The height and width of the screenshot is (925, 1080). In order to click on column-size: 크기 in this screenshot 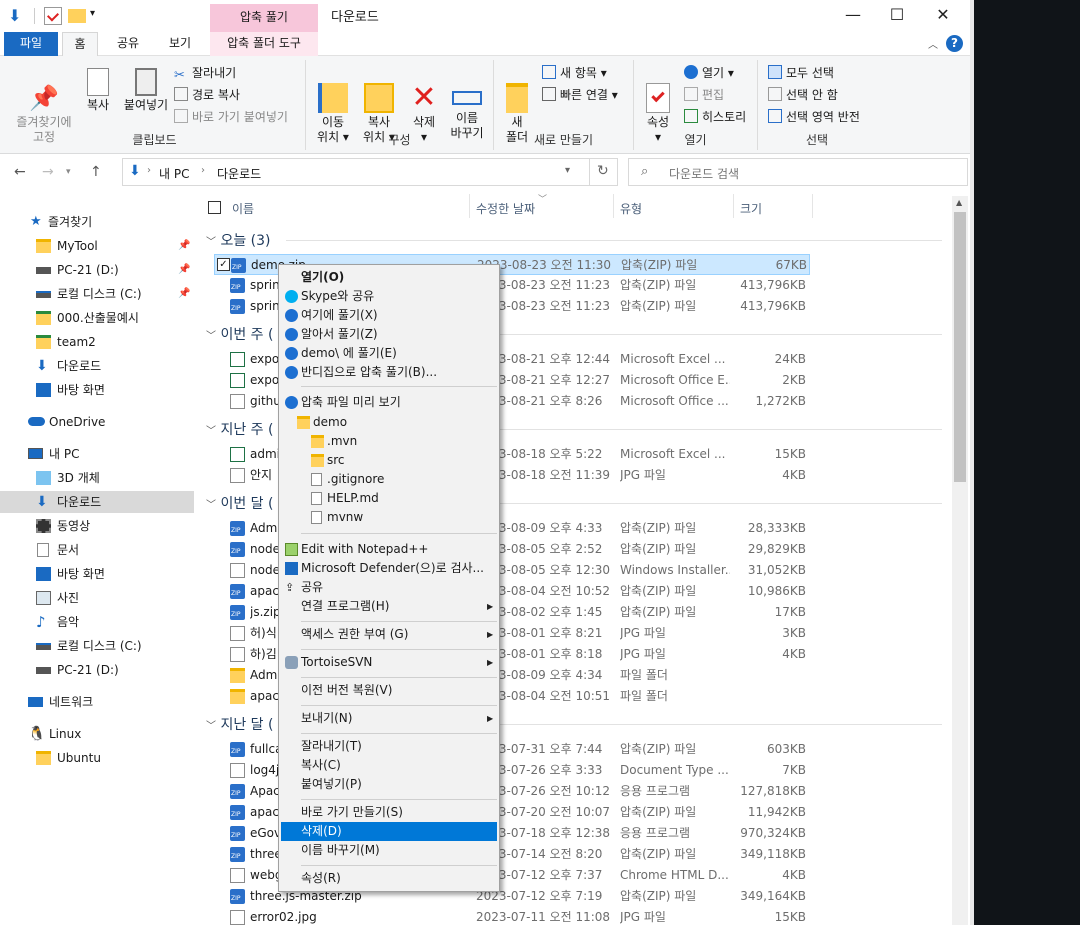, I will do `click(751, 208)`.